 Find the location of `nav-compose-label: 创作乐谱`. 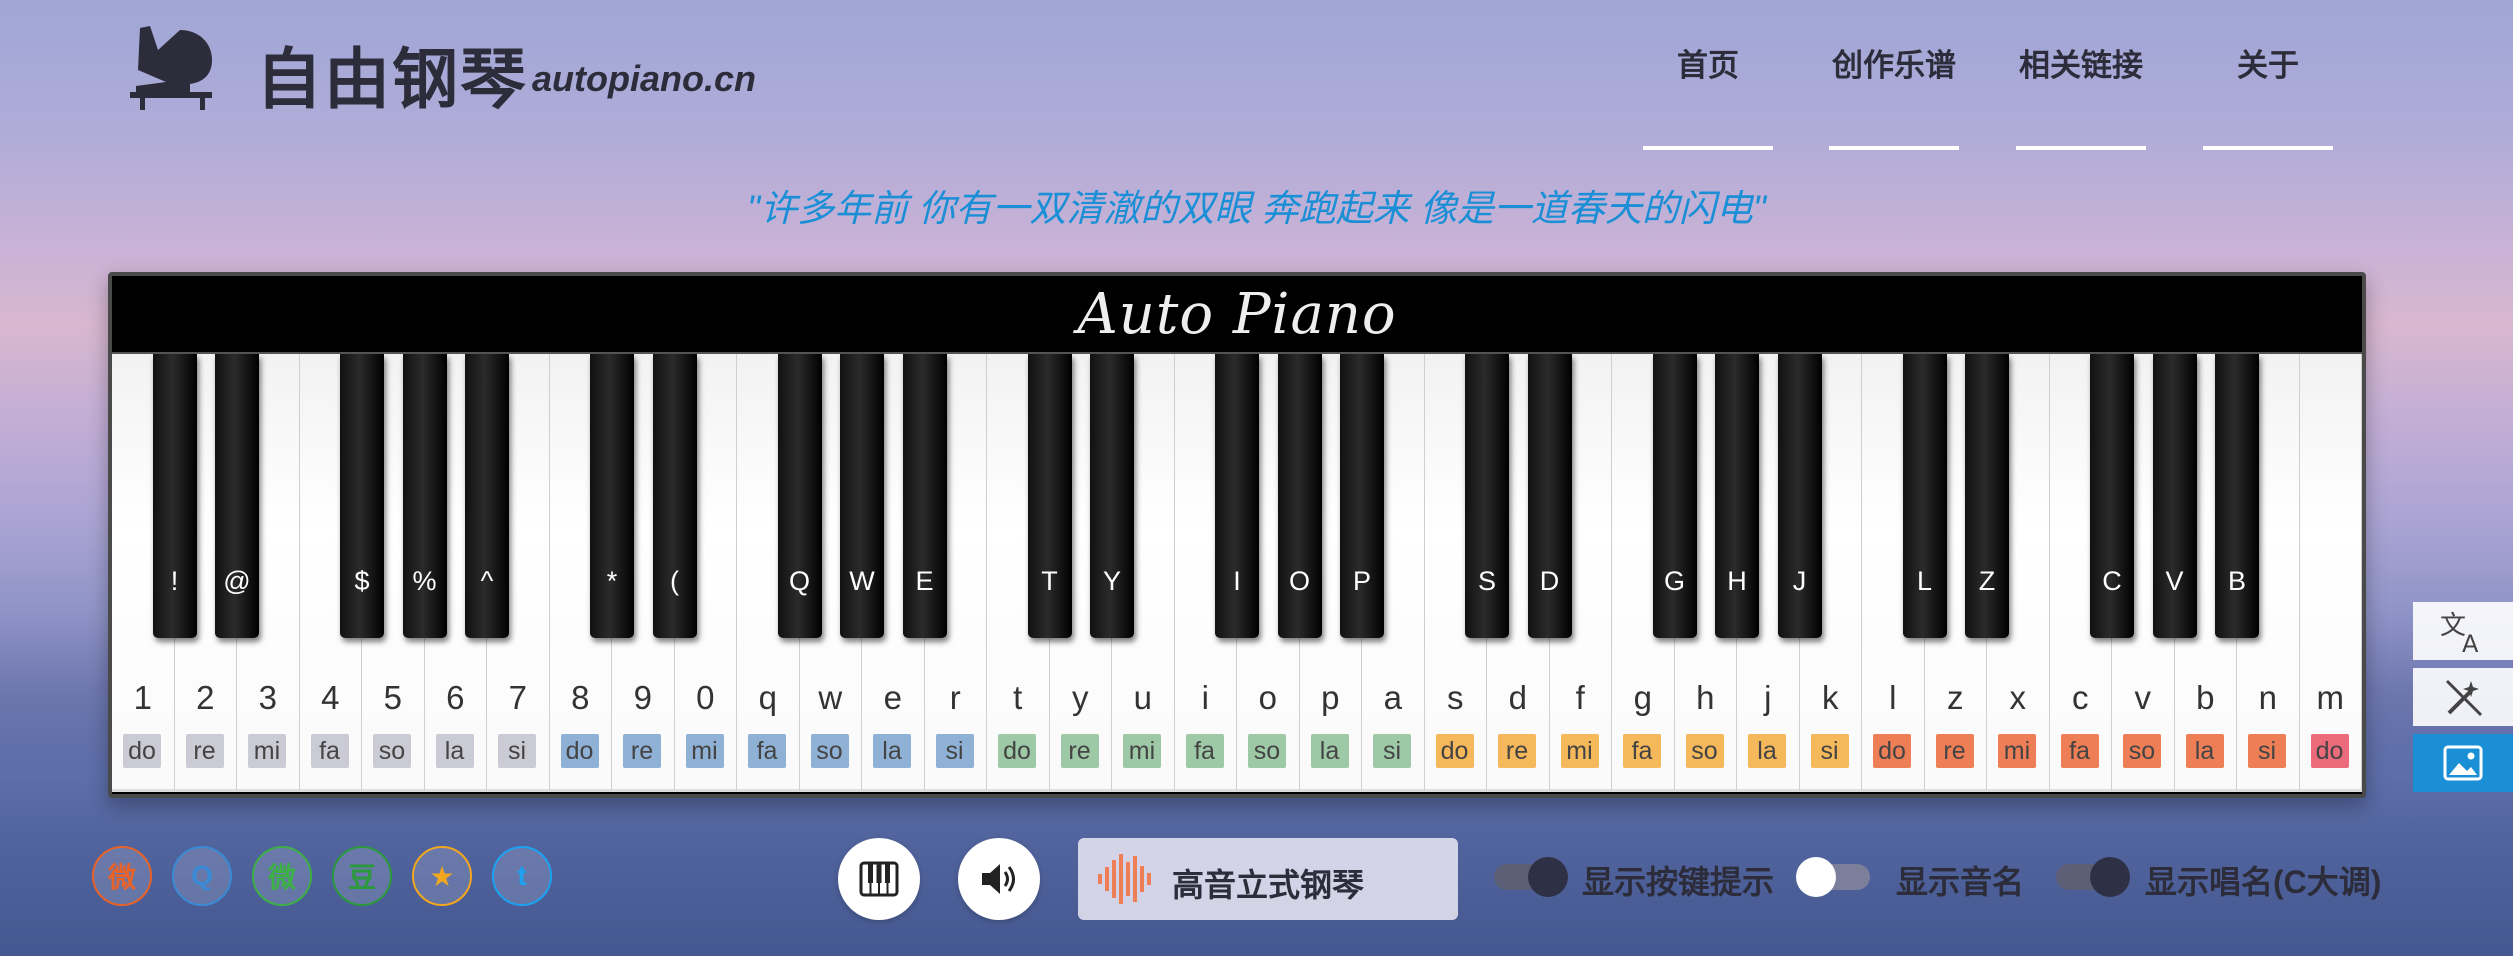

nav-compose-label: 创作乐谱 is located at coordinates (1894, 65).